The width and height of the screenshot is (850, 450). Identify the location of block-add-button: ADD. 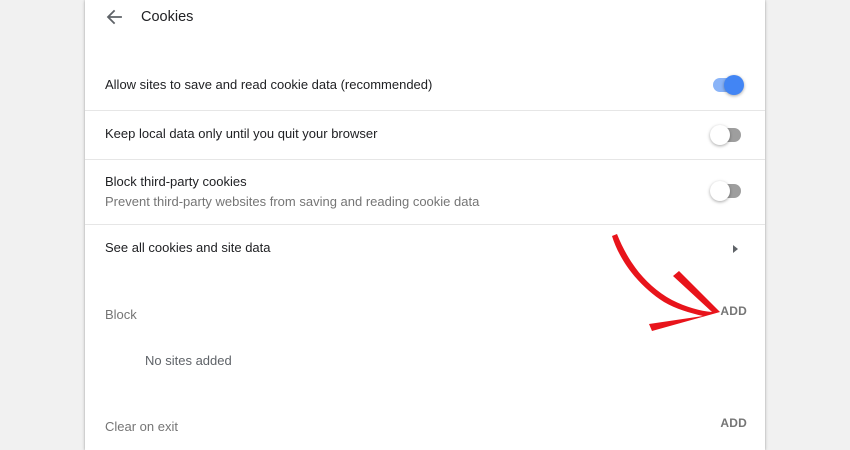
(731, 311).